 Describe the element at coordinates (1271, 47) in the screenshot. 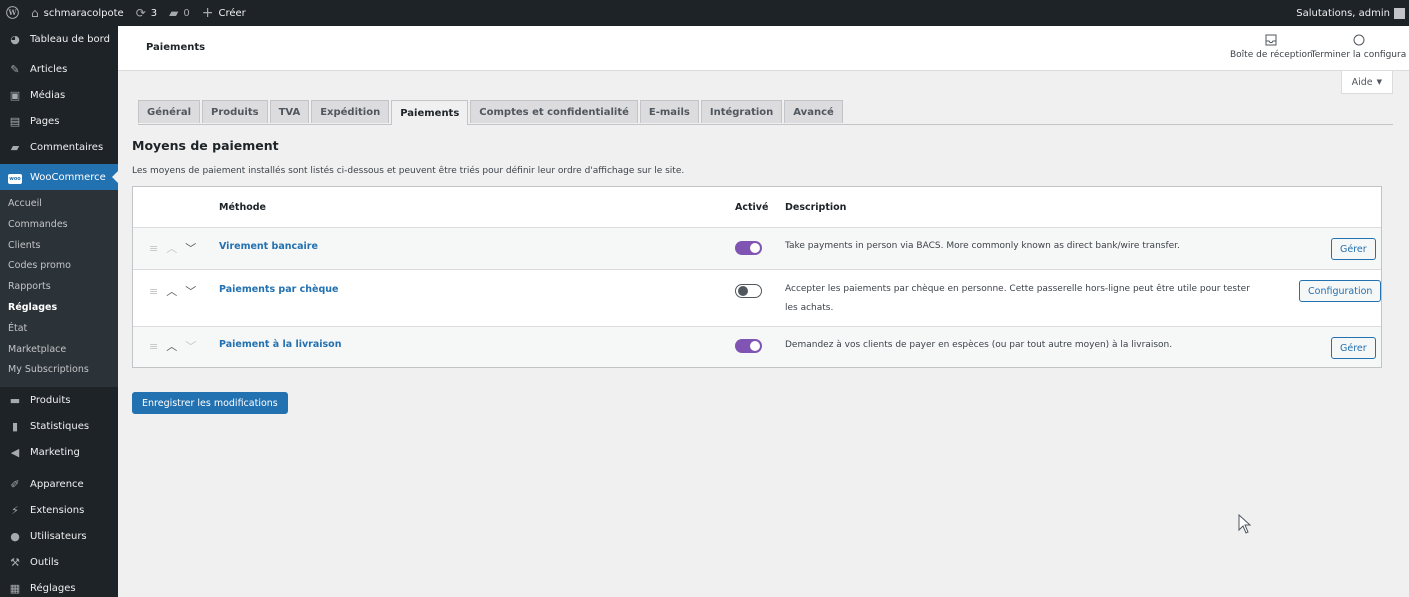

I see `inbox-button: Boîte de réception` at that location.